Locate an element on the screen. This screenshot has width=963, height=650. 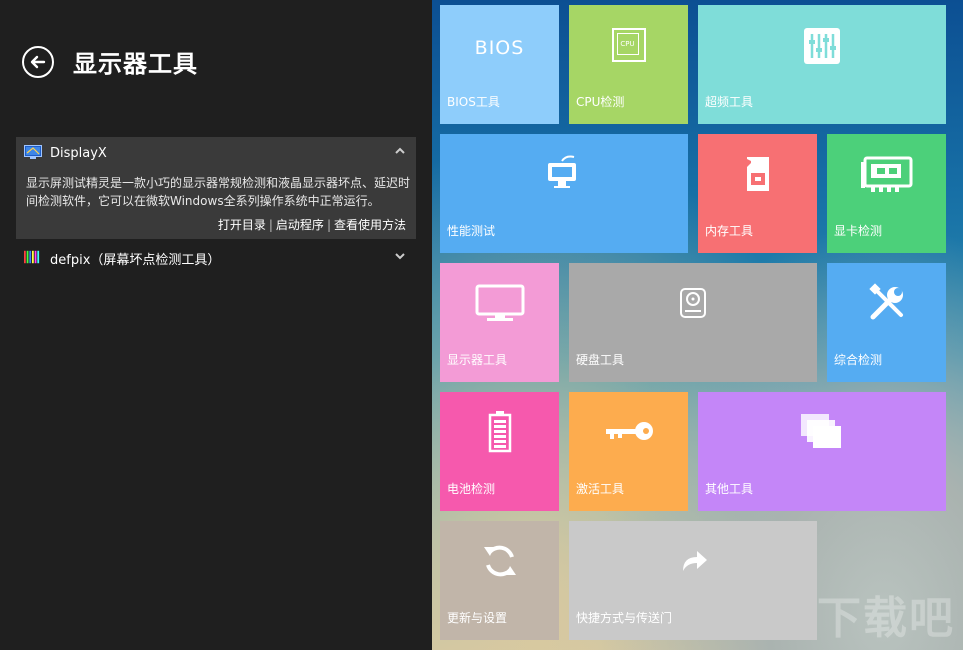
chevron-up-icon is located at coordinates (400, 151).